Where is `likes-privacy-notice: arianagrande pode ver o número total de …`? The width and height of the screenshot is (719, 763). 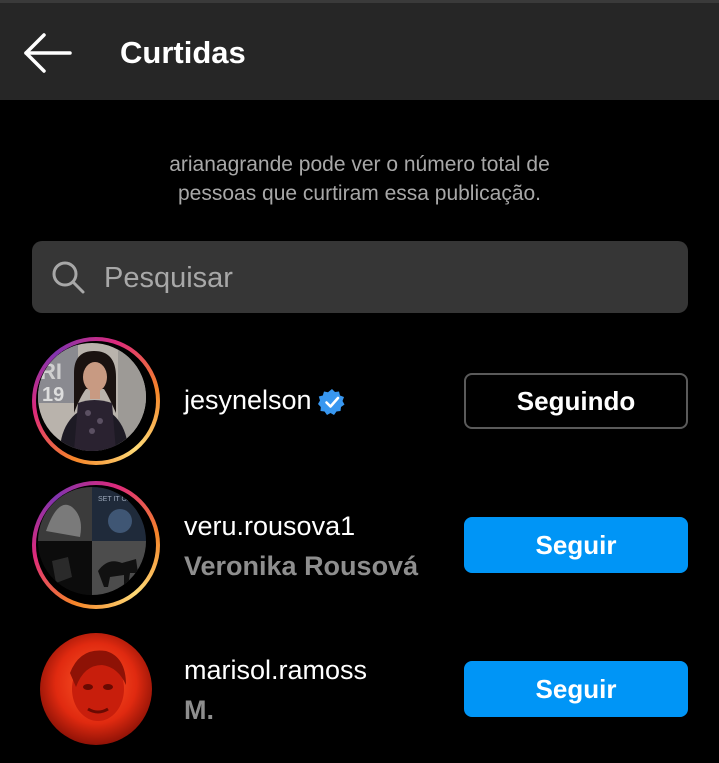
likes-privacy-notice: arianagrande pode ver o número total de … is located at coordinates (359, 179).